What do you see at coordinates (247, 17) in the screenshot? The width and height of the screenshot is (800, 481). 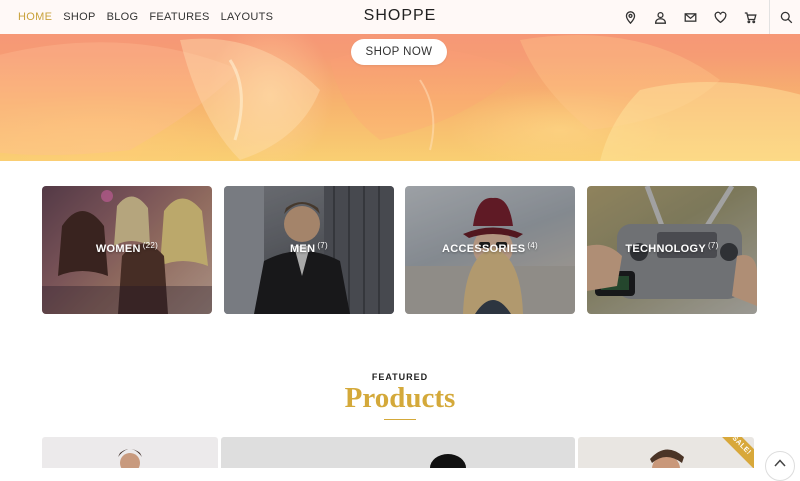 I see `nav-link-layouts: LAYOUTS` at bounding box center [247, 17].